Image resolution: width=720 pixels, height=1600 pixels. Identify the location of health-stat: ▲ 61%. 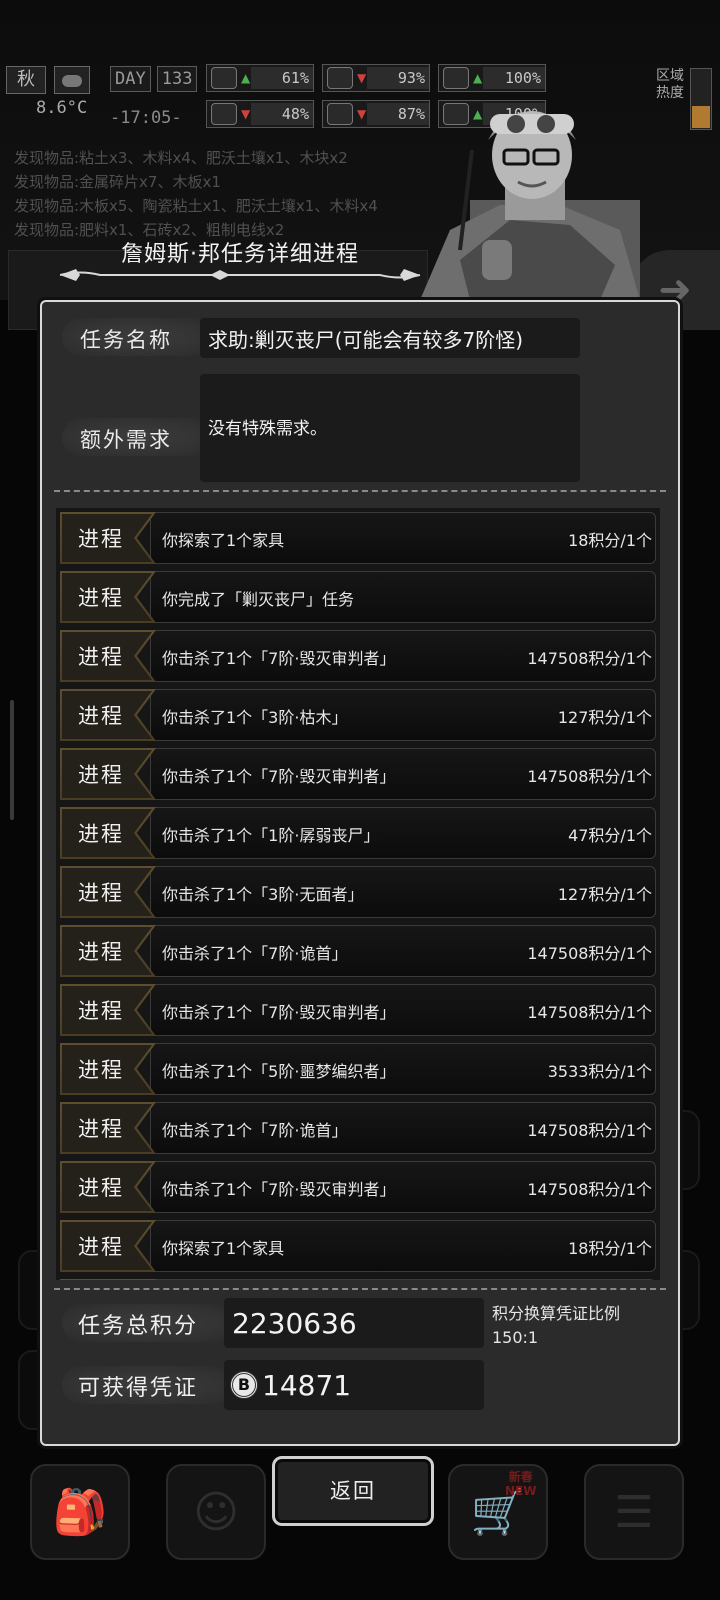
(260, 78).